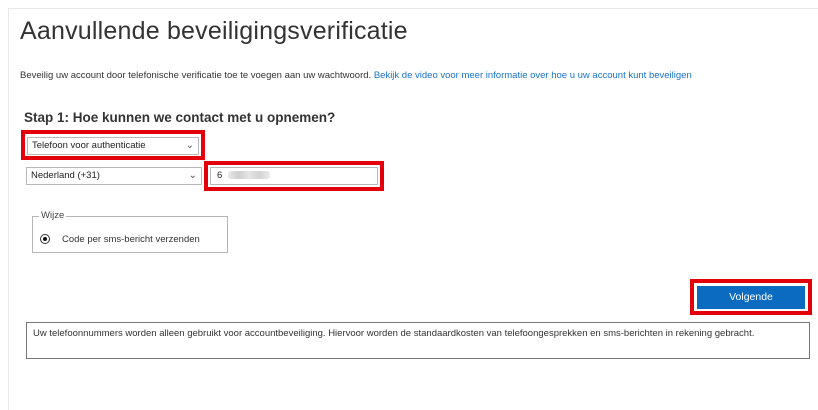  What do you see at coordinates (114, 176) in the screenshot?
I see `country-code-select: Nederland (+31) ⌄` at bounding box center [114, 176].